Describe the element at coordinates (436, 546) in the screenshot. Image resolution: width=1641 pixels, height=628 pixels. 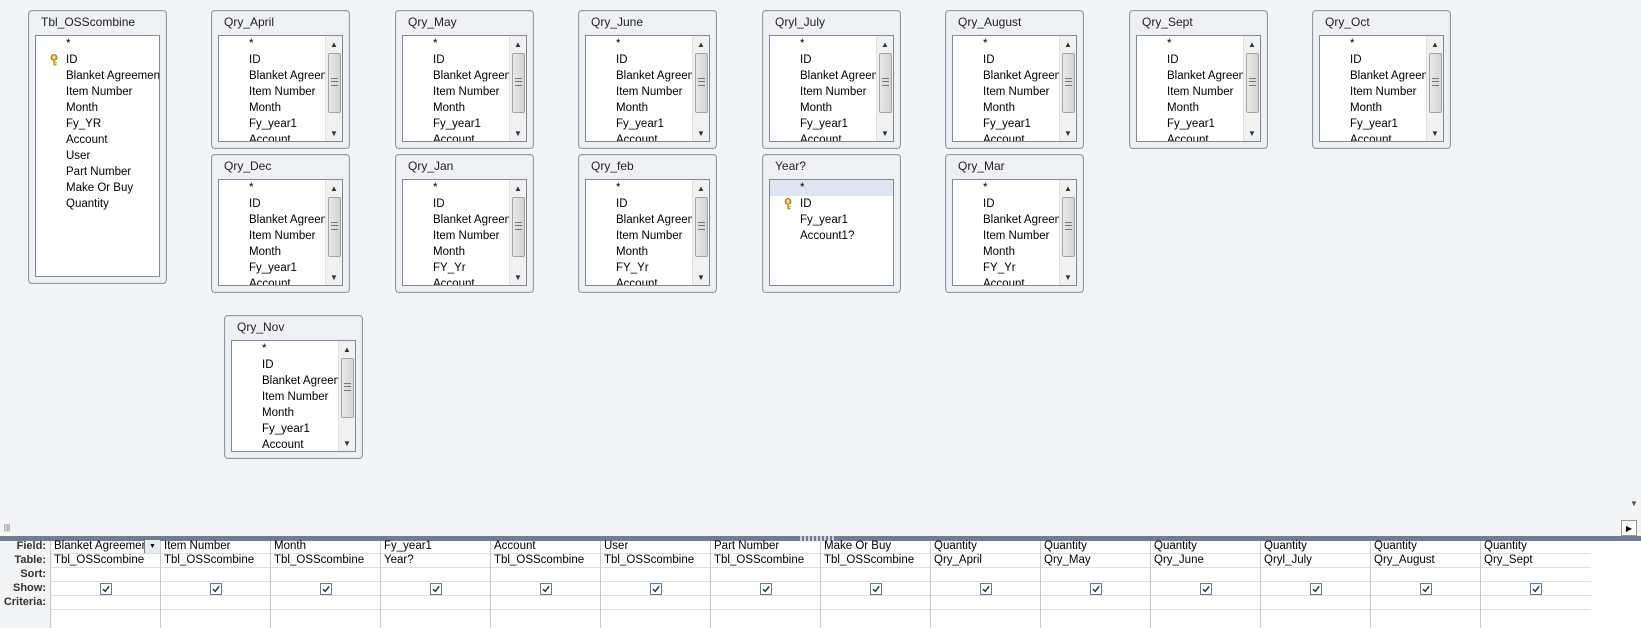
I see `grid-field-cell: Fy_year1` at that location.